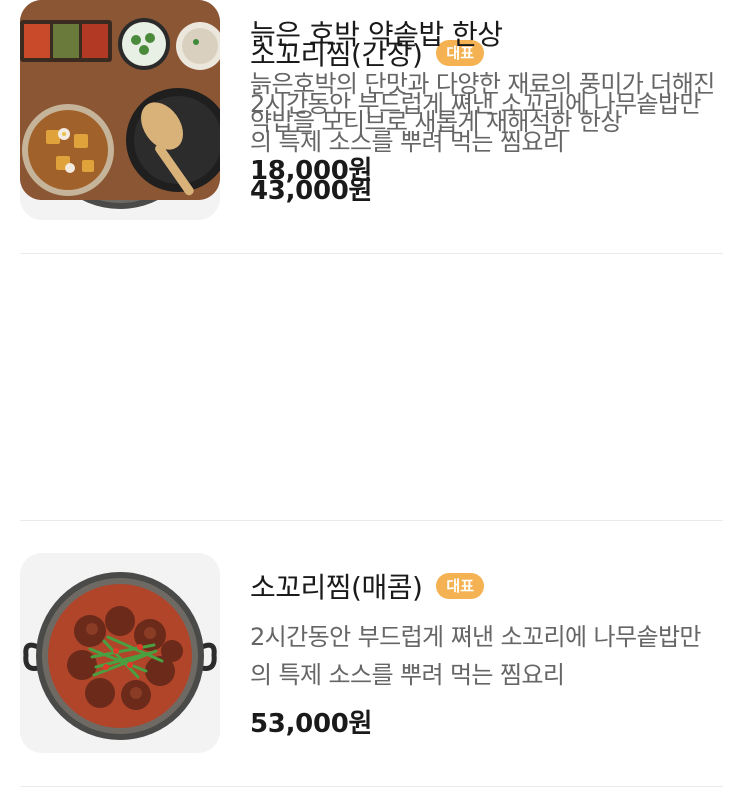 The width and height of the screenshot is (738, 798). Describe the element at coordinates (311, 171) in the screenshot. I see `menu-item-price: 18,000원` at that location.